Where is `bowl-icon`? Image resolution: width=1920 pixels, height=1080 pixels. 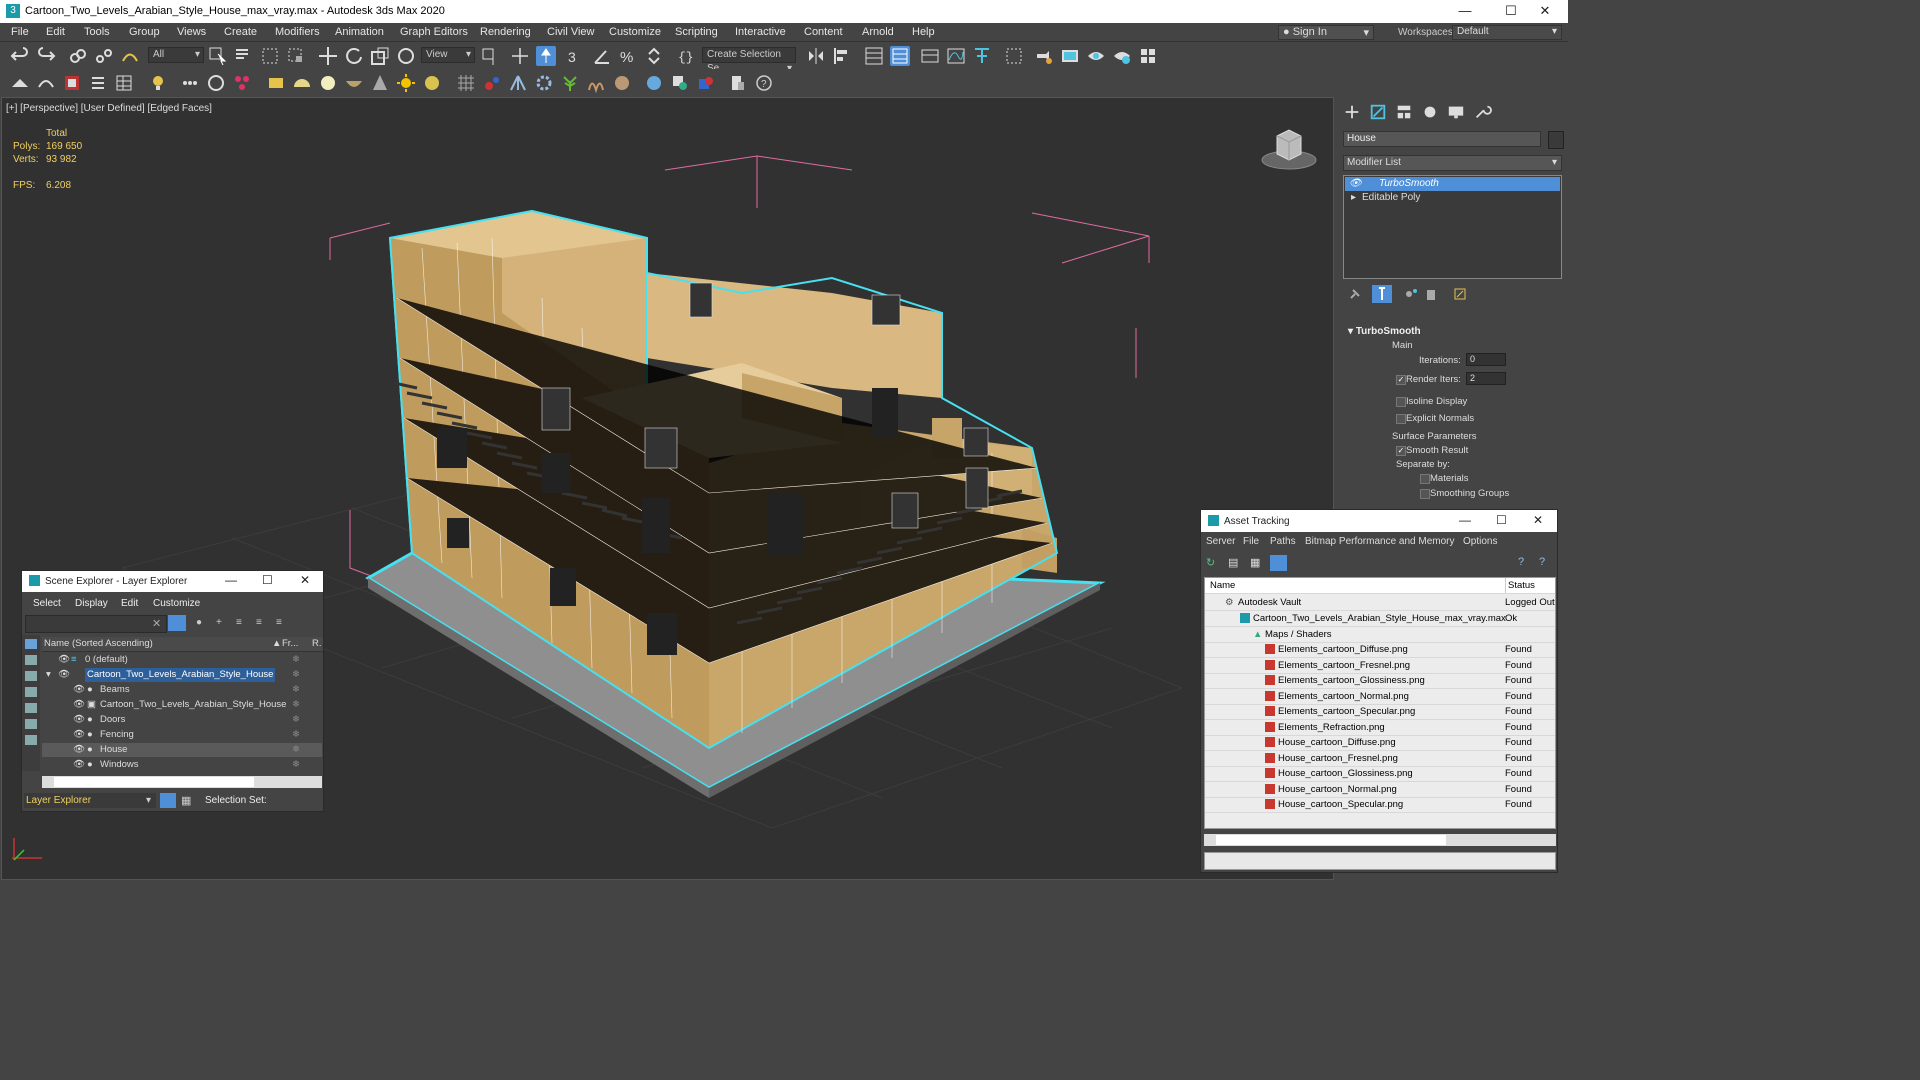 bowl-icon is located at coordinates (354, 83).